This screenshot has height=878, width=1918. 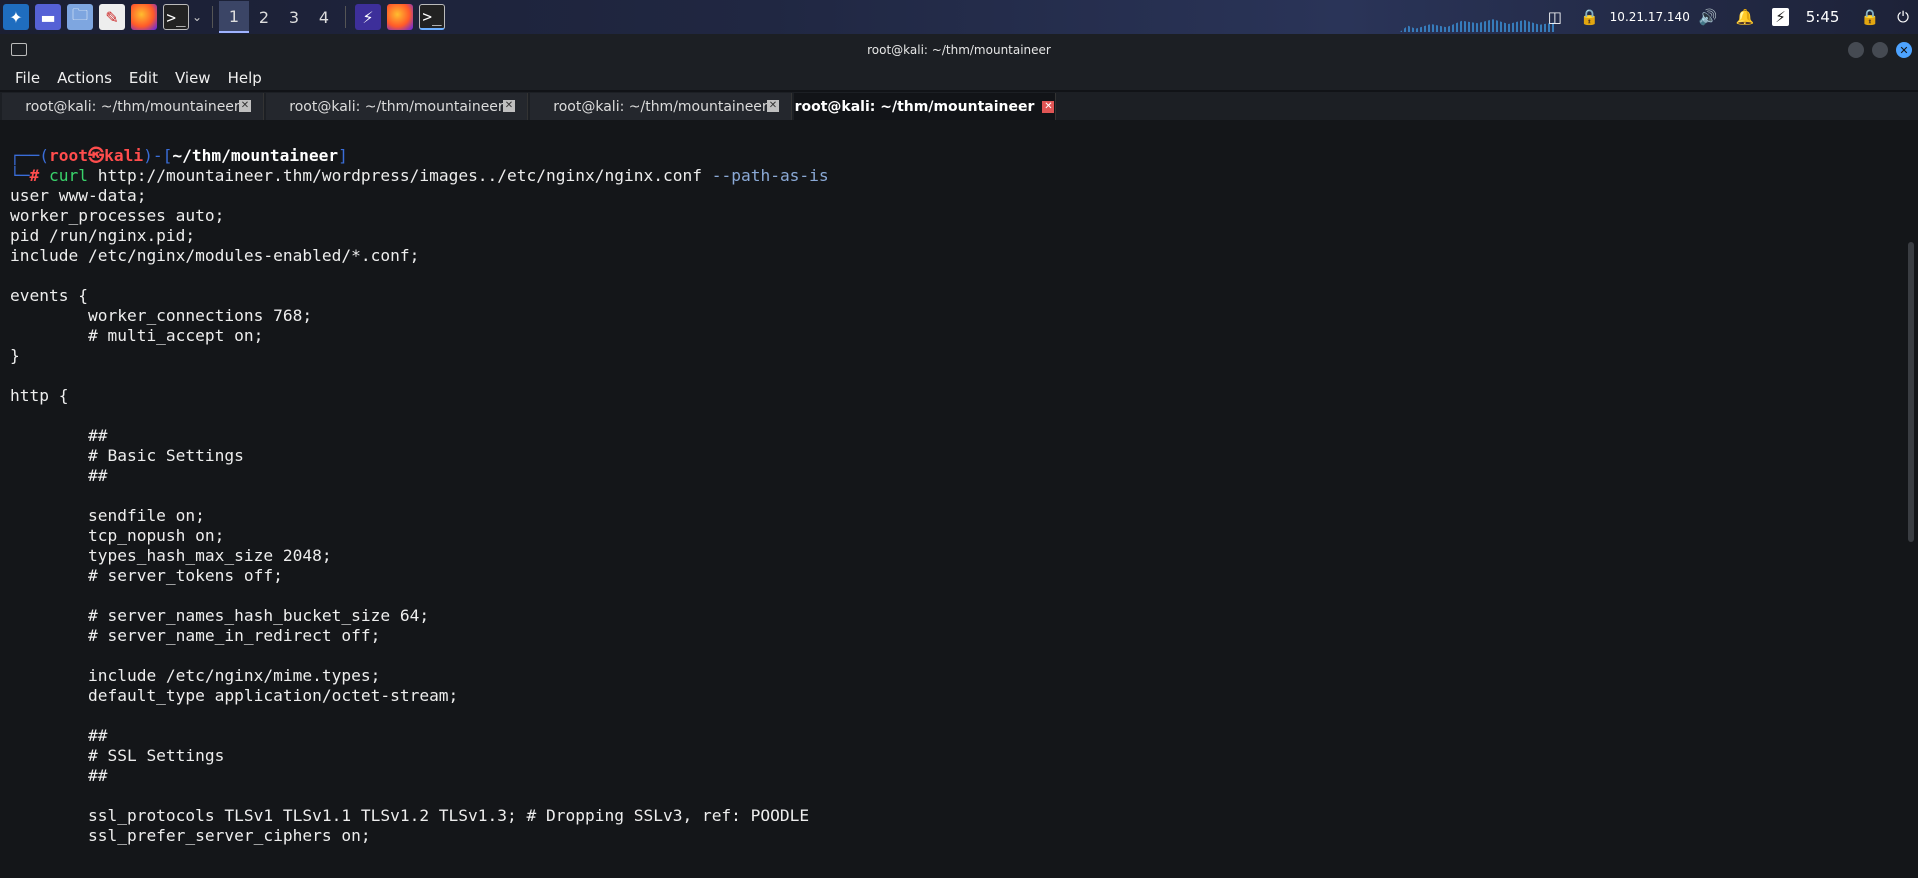 What do you see at coordinates (432, 17) in the screenshot?
I see `terminal-task-icon: >_` at bounding box center [432, 17].